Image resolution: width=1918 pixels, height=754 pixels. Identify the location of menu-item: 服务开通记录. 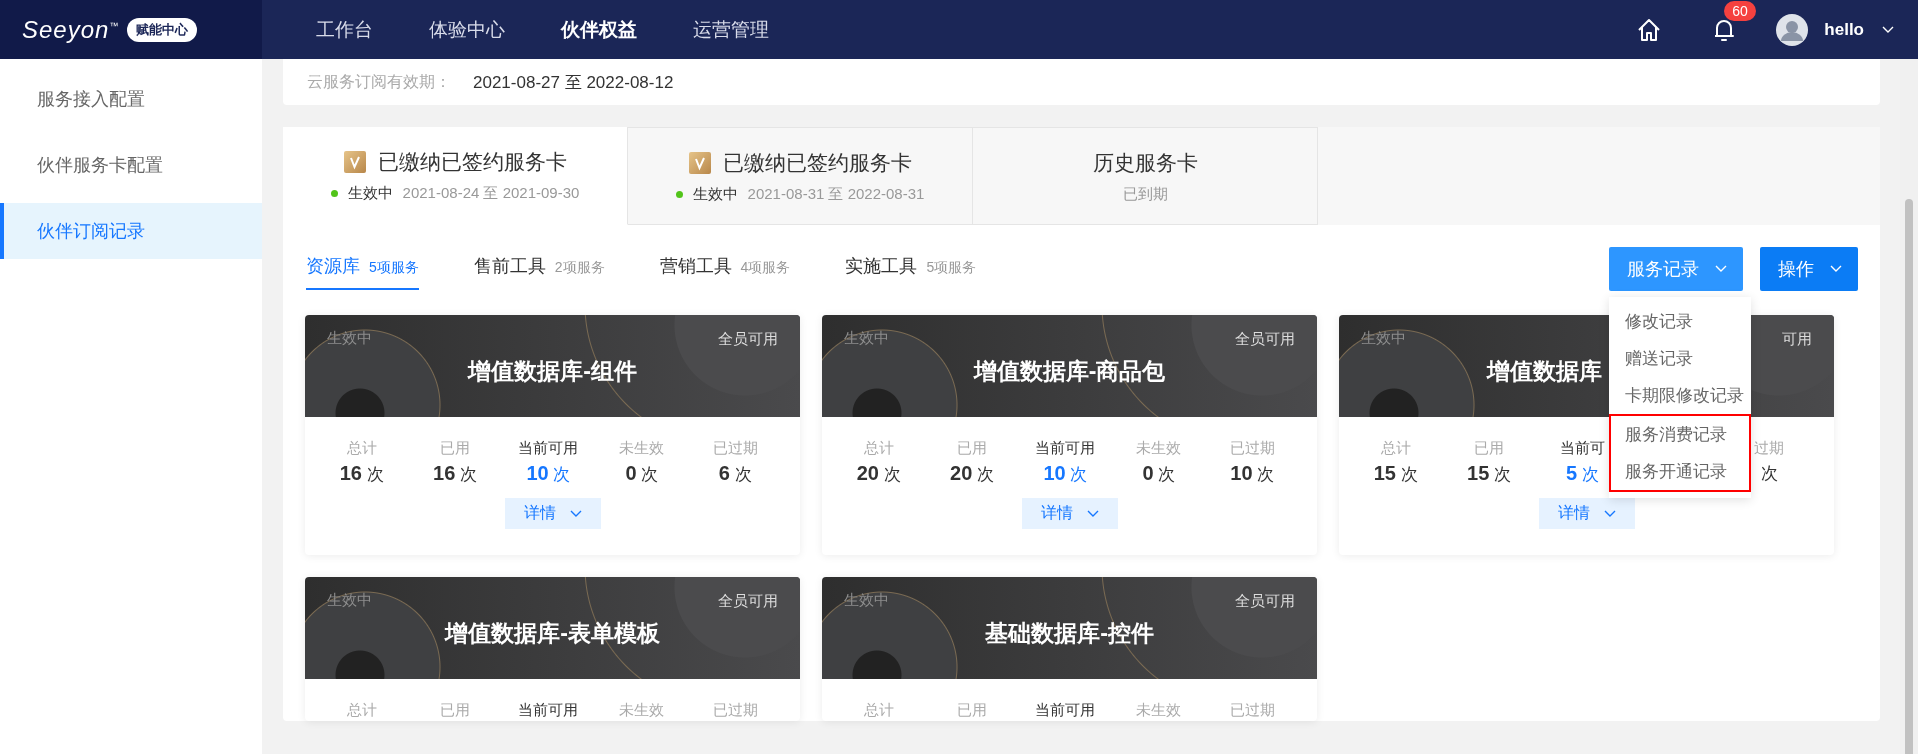
(1680, 471).